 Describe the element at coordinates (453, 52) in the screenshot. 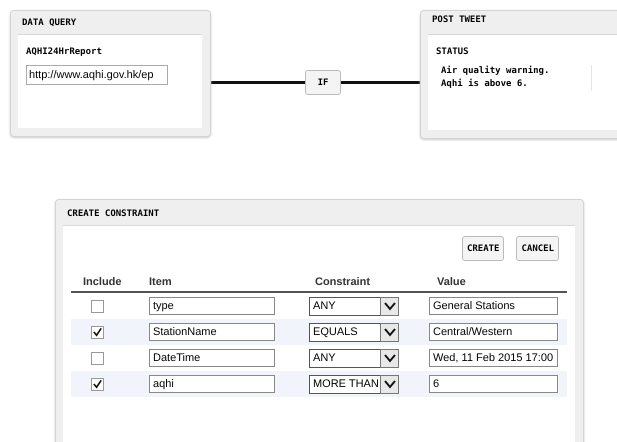

I see `field-label: STATUS` at that location.